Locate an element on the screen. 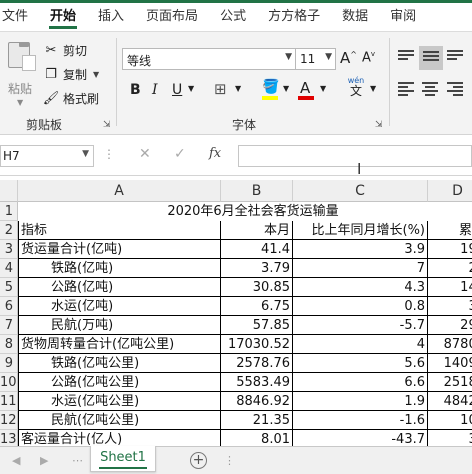 This screenshot has width=472, height=474. row-header: 5 is located at coordinates (9, 287).